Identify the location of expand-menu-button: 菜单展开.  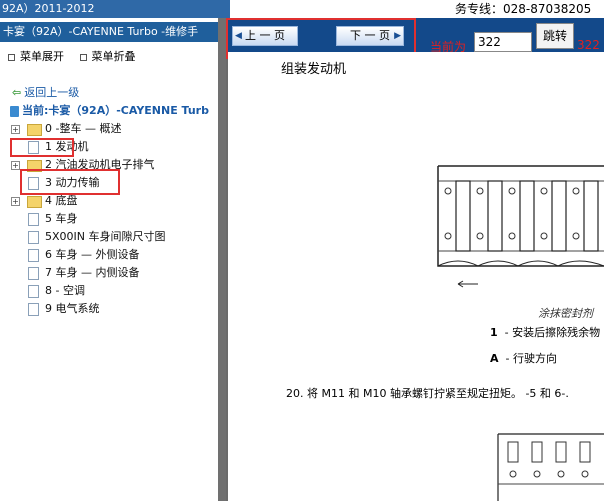
(36, 56).